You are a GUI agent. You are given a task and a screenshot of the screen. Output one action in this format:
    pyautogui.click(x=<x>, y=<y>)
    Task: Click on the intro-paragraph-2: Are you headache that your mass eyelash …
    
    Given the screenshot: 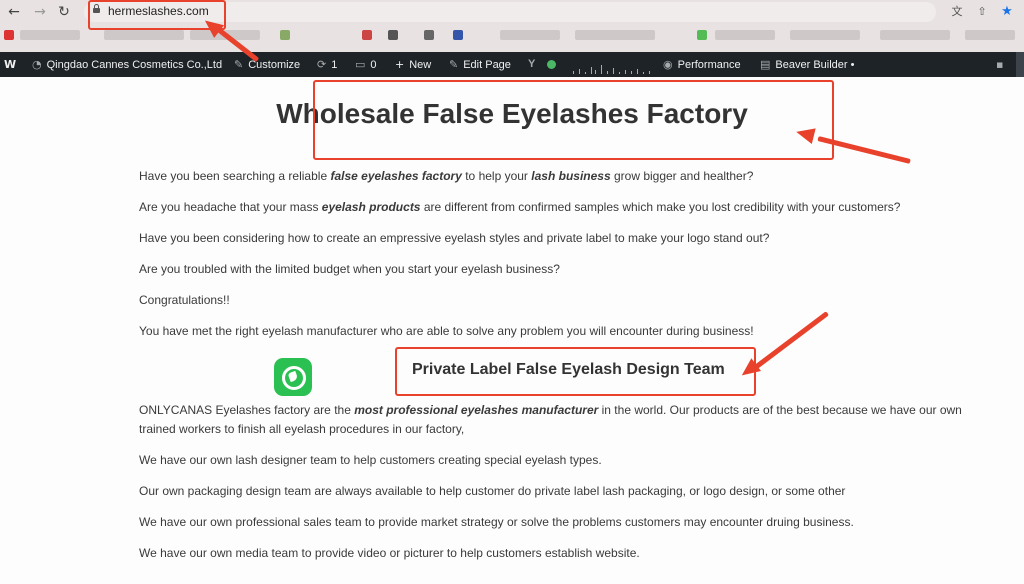 What is the action you would take?
    pyautogui.click(x=520, y=207)
    